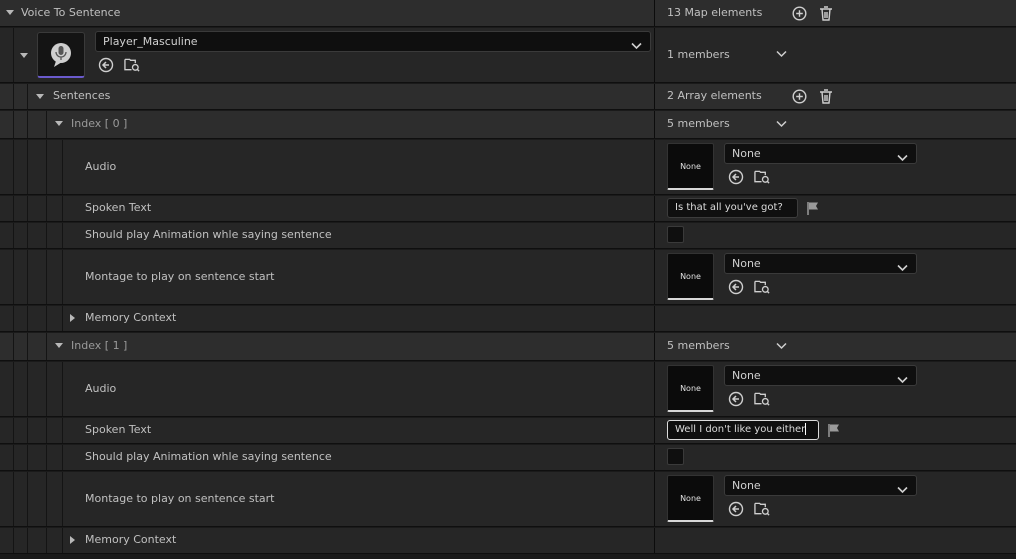 Image resolution: width=1016 pixels, height=559 pixels. What do you see at coordinates (99, 345) in the screenshot?
I see `index-label: Index [ 1 ]` at bounding box center [99, 345].